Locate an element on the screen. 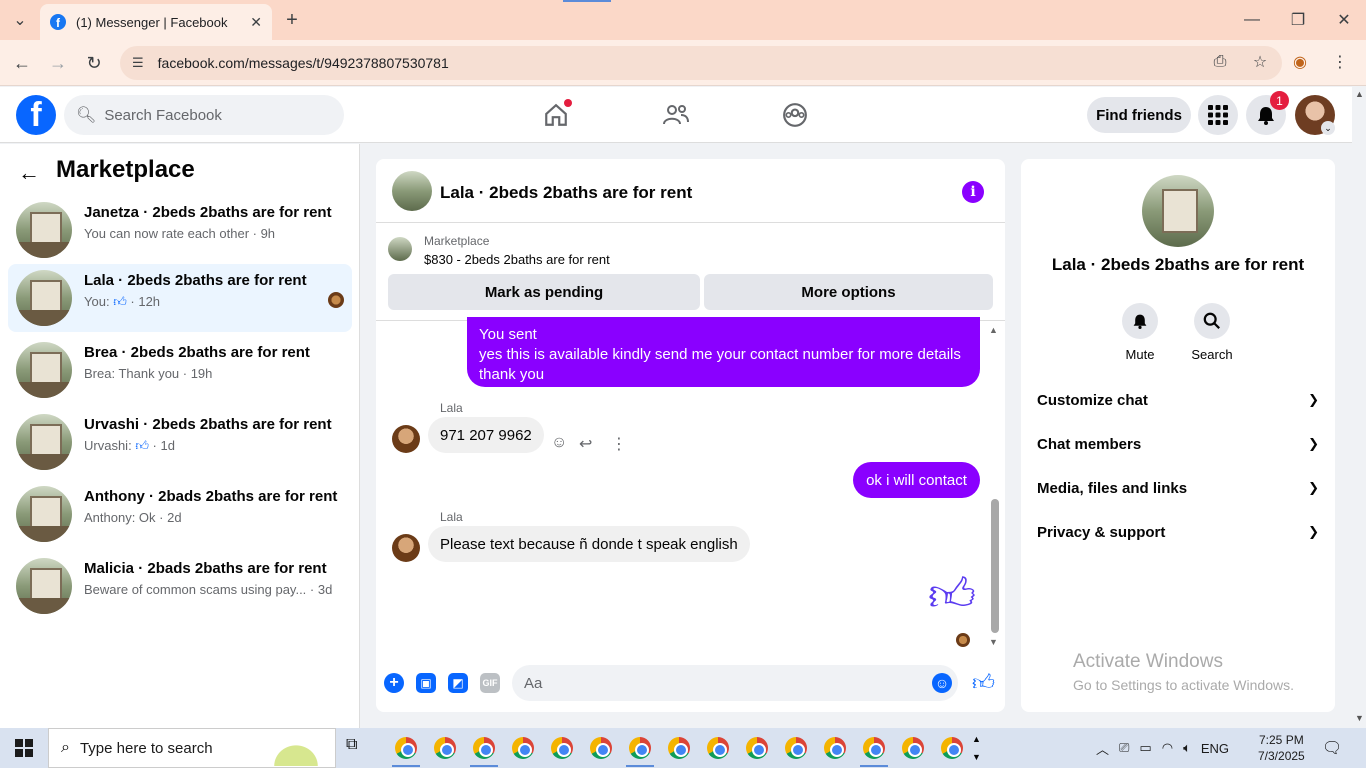  language-indicator: ENG is located at coordinates (1215, 748).